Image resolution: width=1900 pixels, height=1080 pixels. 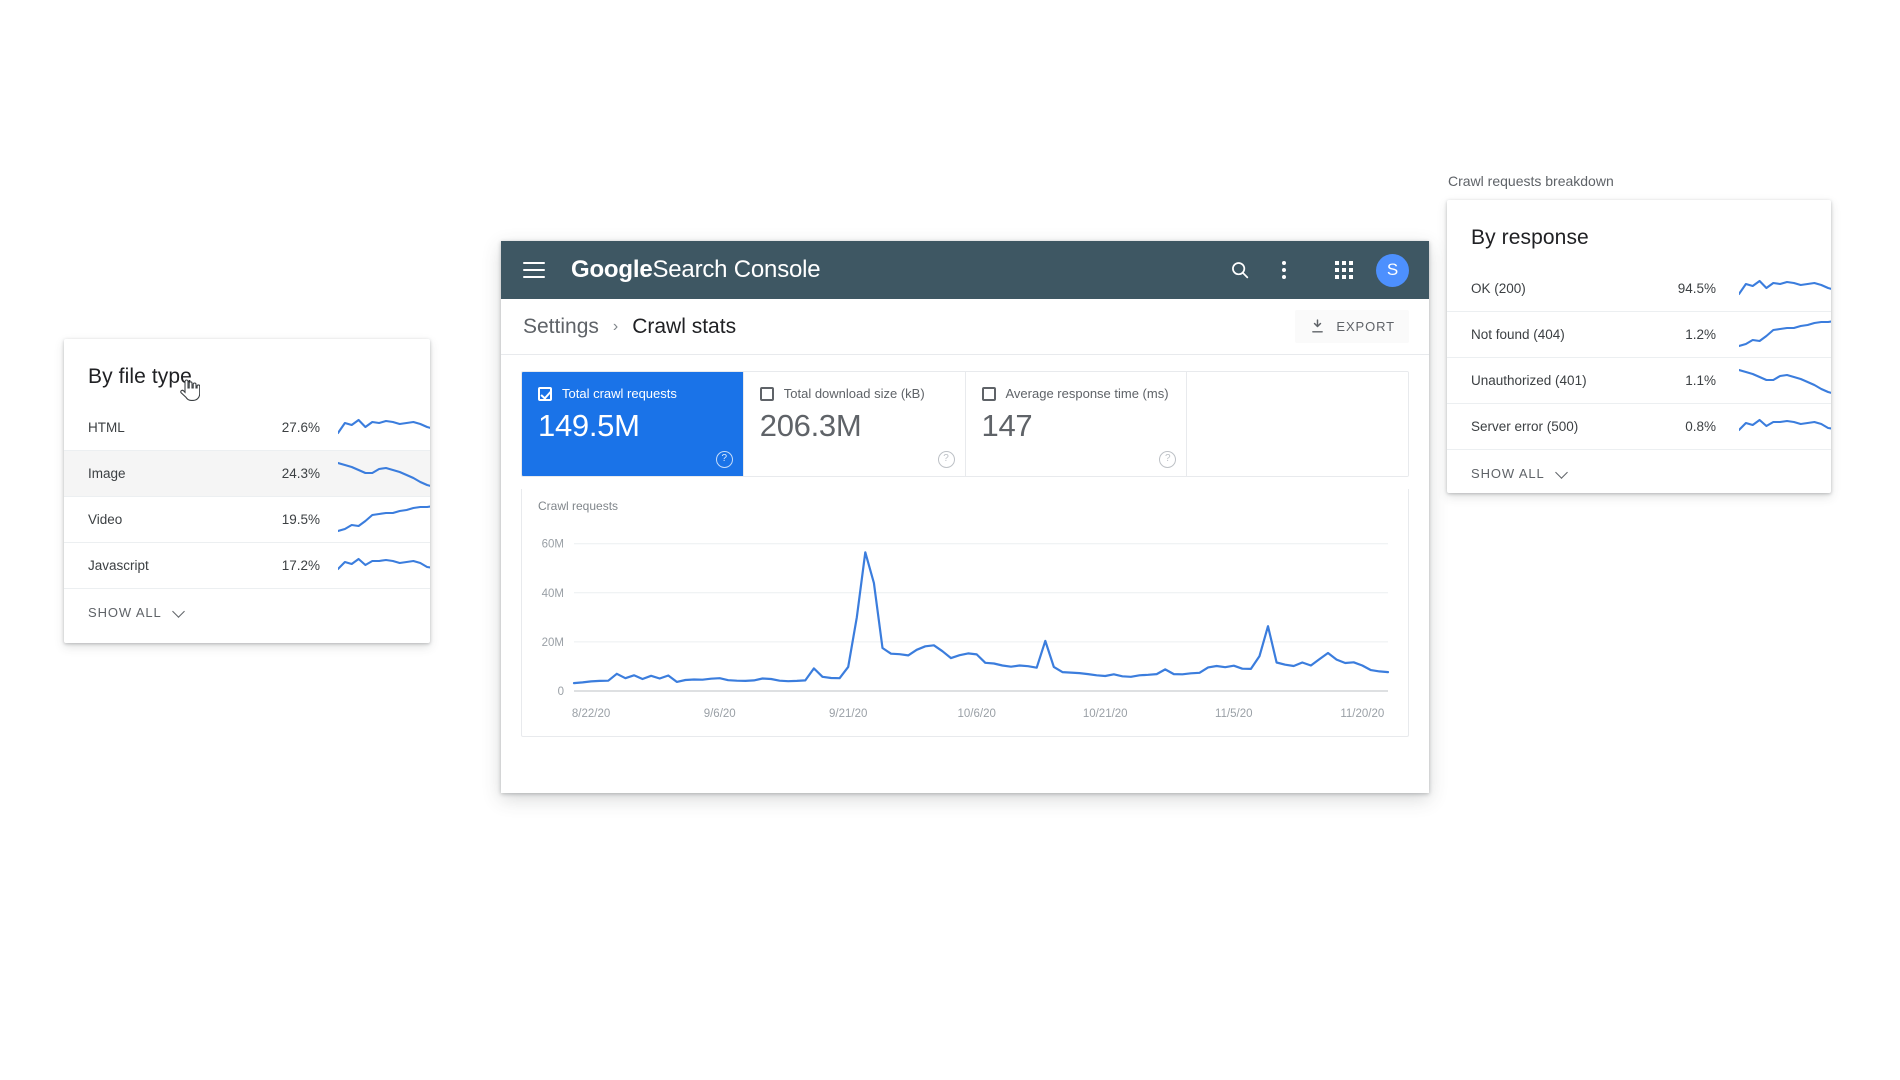 What do you see at coordinates (553, 545) in the screenshot?
I see `svg-text: 60M` at bounding box center [553, 545].